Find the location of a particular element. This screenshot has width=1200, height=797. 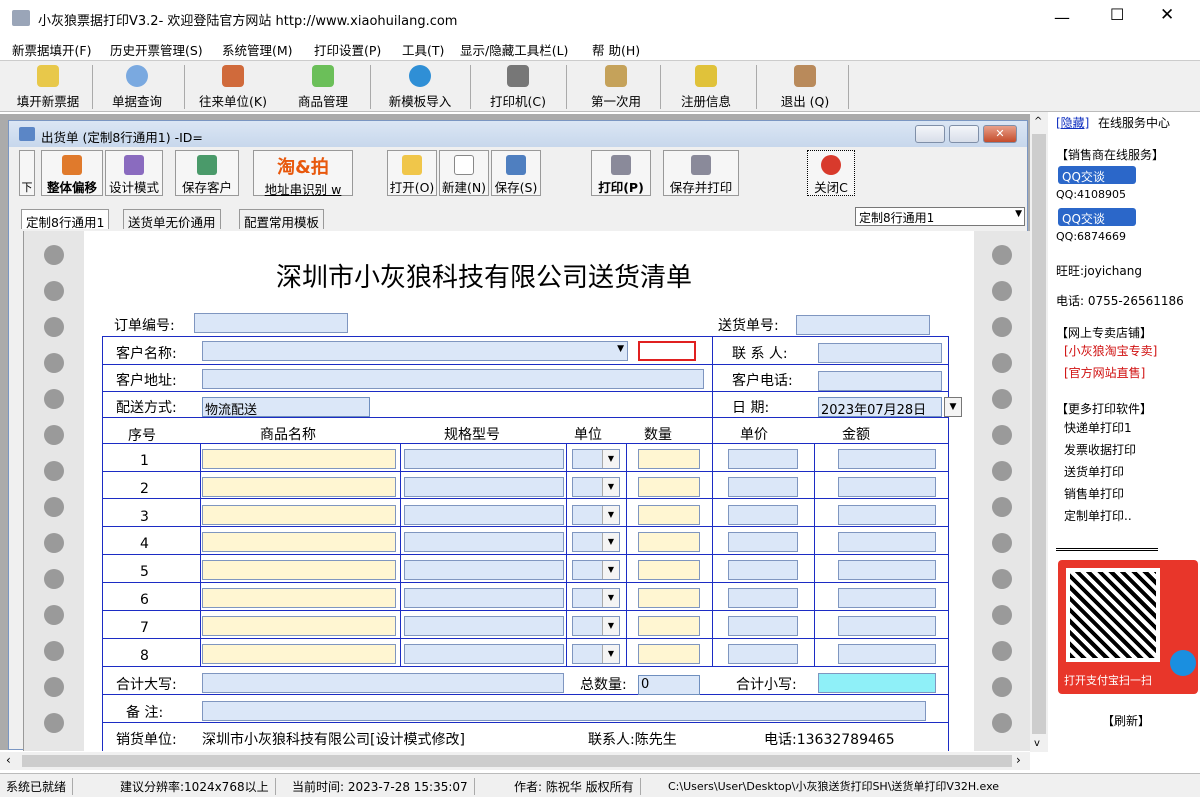

save-button: 保存(S) is located at coordinates (516, 173).